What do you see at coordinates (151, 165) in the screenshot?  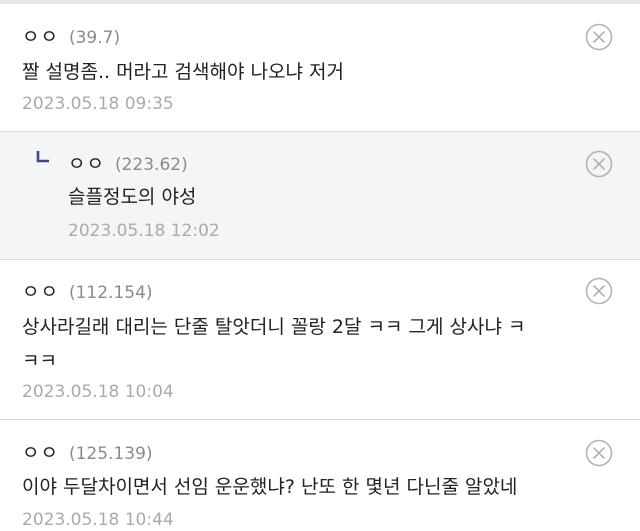 I see `author-ip: (223.62)` at bounding box center [151, 165].